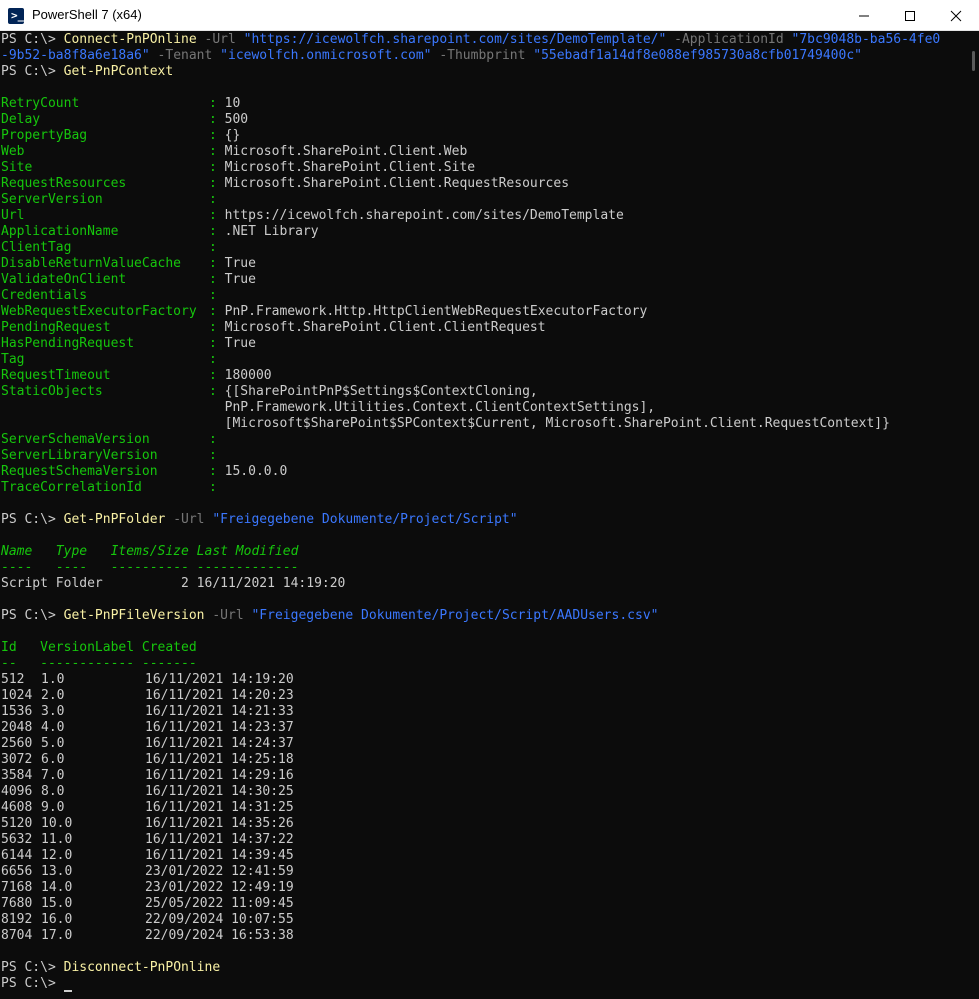  What do you see at coordinates (147, 728) in the screenshot?
I see `table-row: 2048 4.0 16/11/2021 14:23:37` at bounding box center [147, 728].